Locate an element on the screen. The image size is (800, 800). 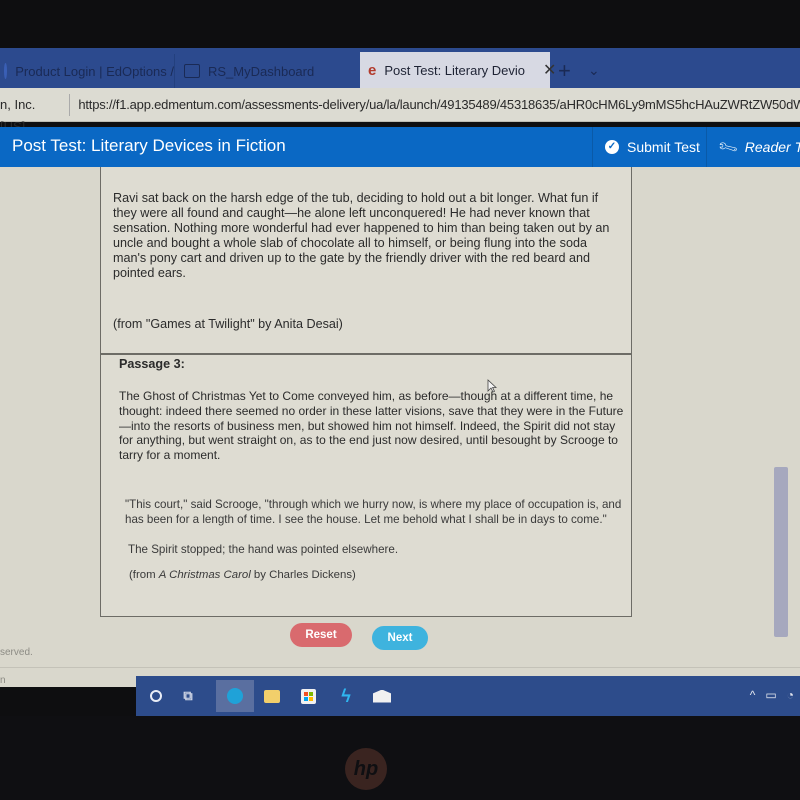
store-icon is located at coordinates (308, 696).